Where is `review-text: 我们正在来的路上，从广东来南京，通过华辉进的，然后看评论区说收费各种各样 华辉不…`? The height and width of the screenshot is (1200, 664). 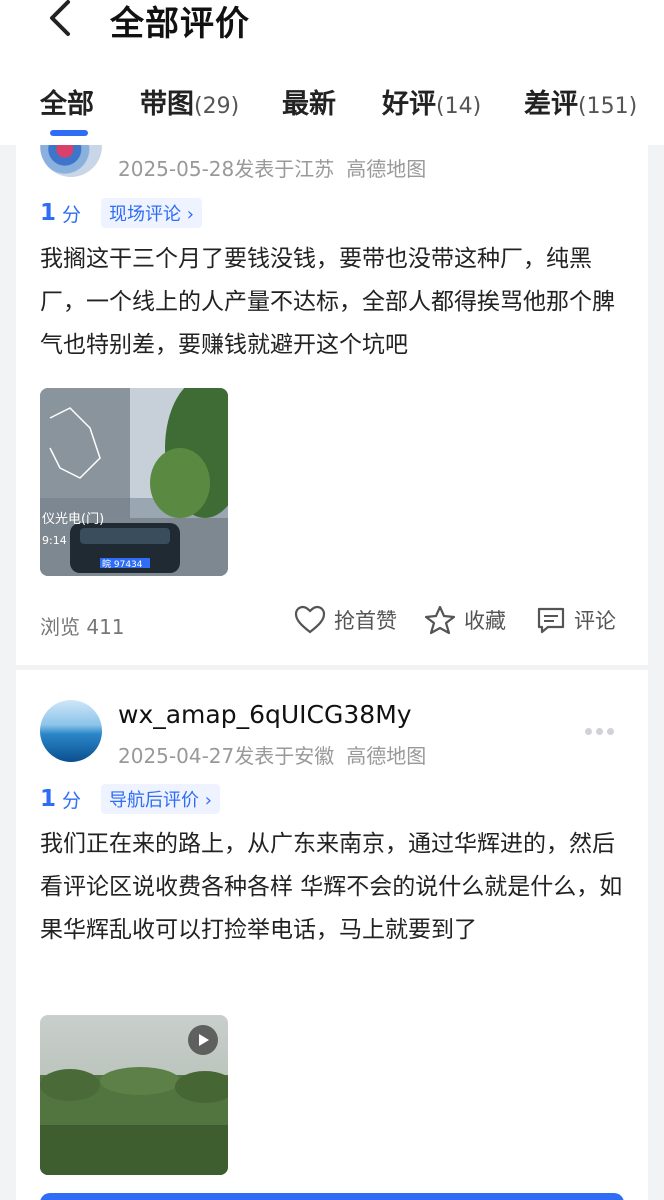
review-text: 我们正在来的路上，从广东来南京，通过华辉进的，然后看评论区说收费各种各样 华辉不… is located at coordinates (331, 887).